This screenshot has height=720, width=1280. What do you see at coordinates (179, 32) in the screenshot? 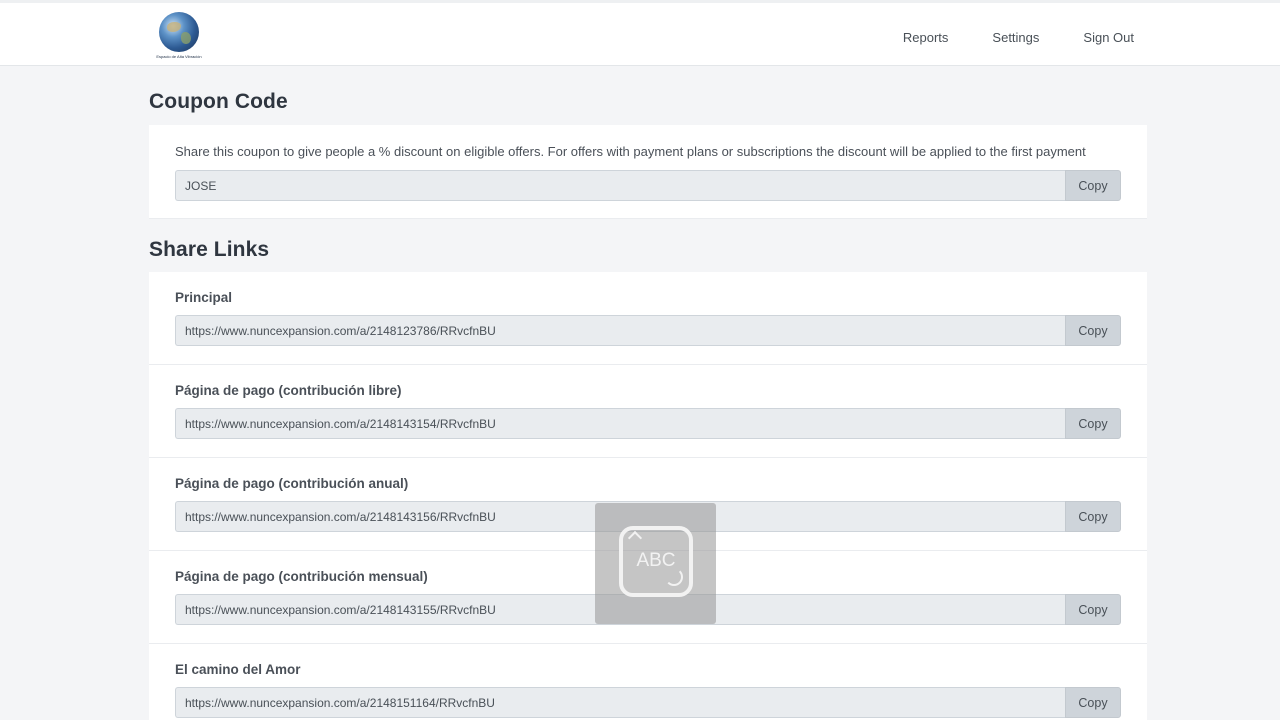
I see `globe-icon` at bounding box center [179, 32].